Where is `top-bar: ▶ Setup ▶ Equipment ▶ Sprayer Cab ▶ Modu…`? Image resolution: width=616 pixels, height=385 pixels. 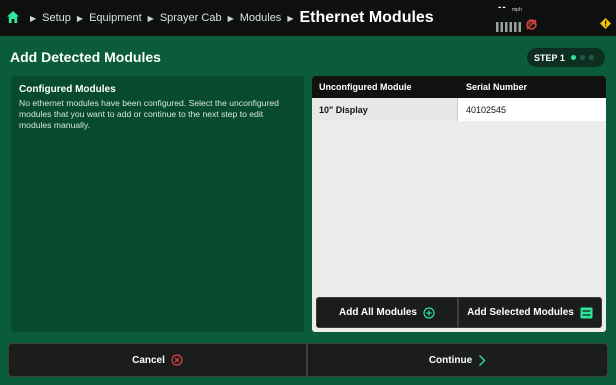
top-bar: ▶ Setup ▶ Equipment ▶ Sprayer Cab ▶ Modu… is located at coordinates (308, 18).